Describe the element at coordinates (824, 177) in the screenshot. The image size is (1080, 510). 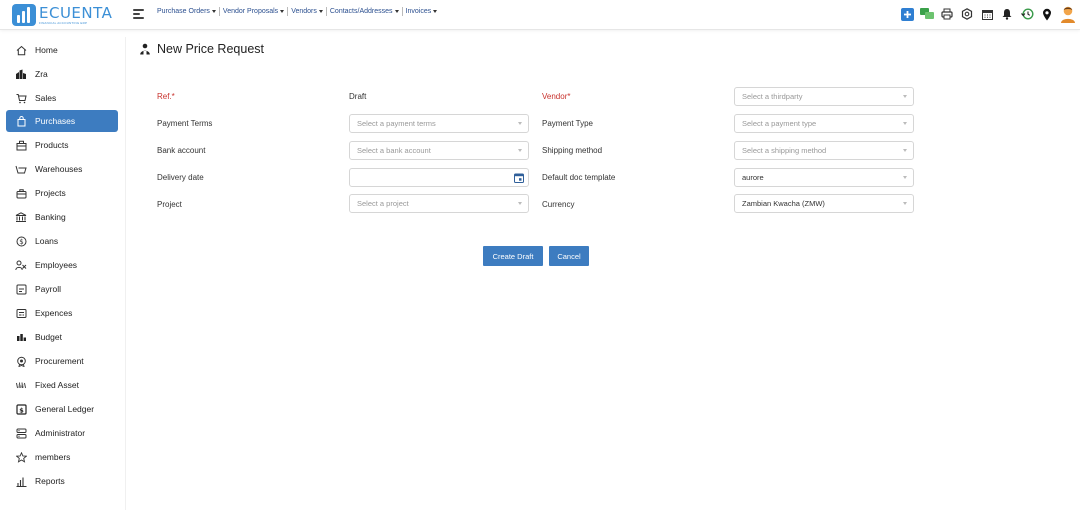
I see `doc-template-select: aurore` at that location.